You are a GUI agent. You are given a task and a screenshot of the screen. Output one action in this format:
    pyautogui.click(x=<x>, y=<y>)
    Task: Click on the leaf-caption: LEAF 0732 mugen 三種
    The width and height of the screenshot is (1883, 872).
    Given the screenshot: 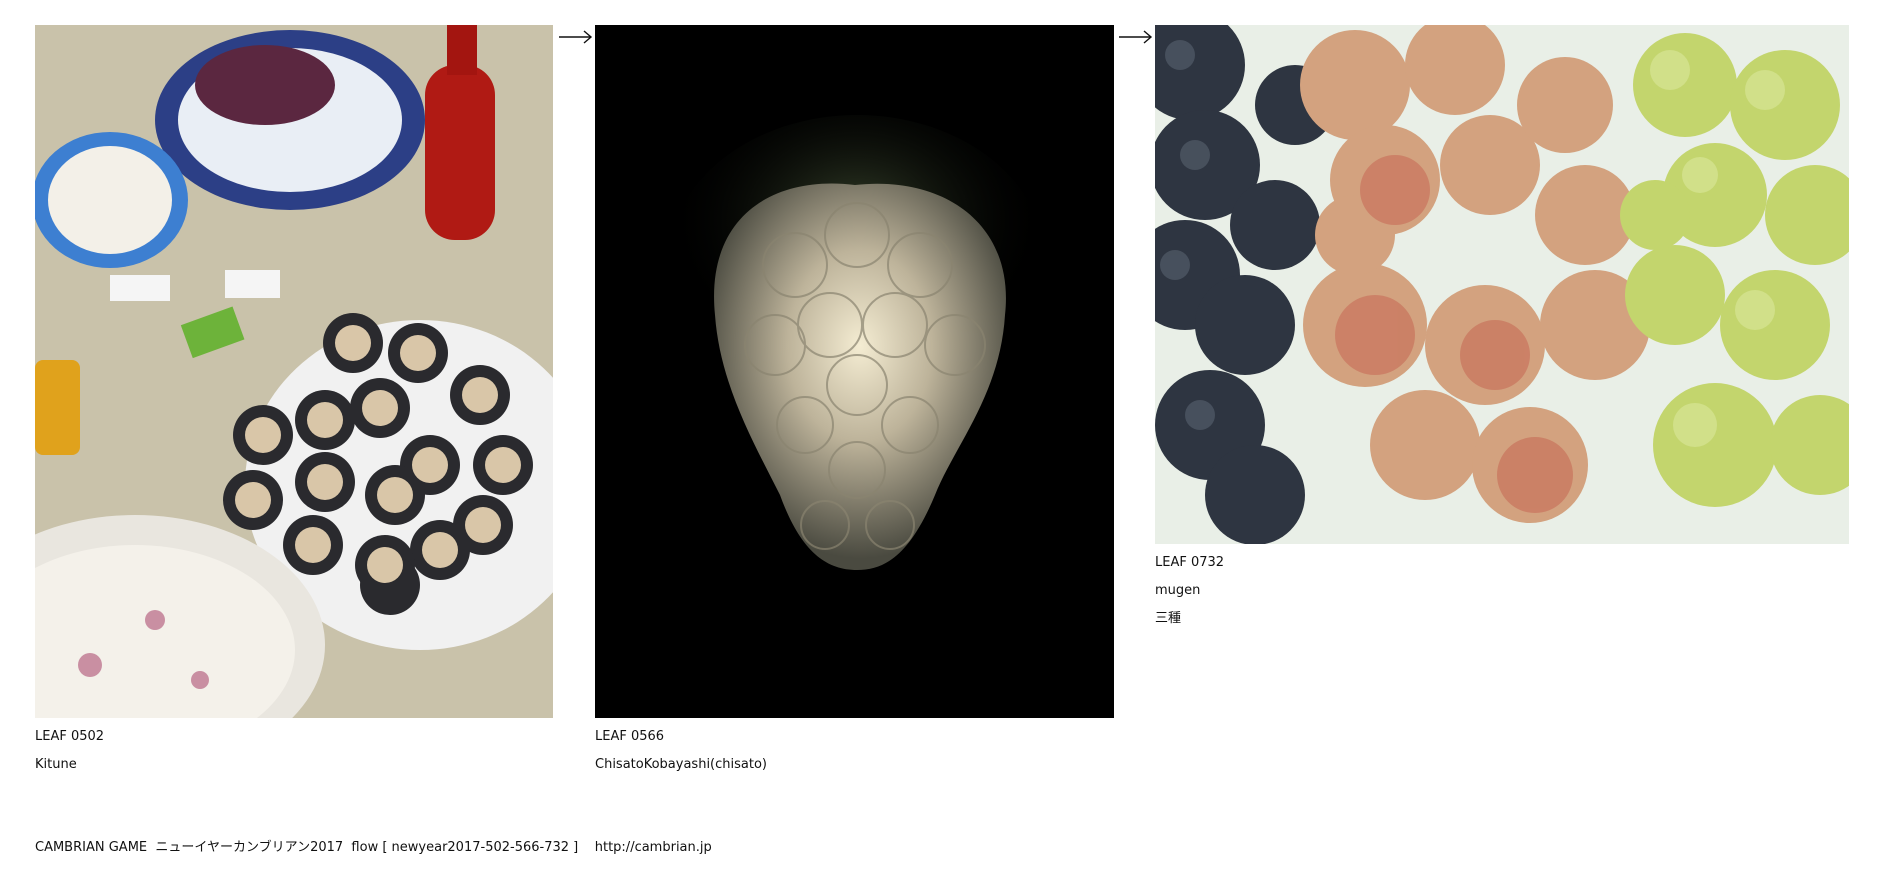 What is the action you would take?
    pyautogui.click(x=1502, y=591)
    